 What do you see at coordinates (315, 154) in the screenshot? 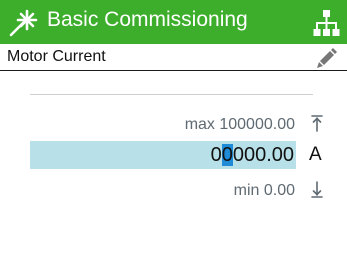
I see `unit-label: A` at bounding box center [315, 154].